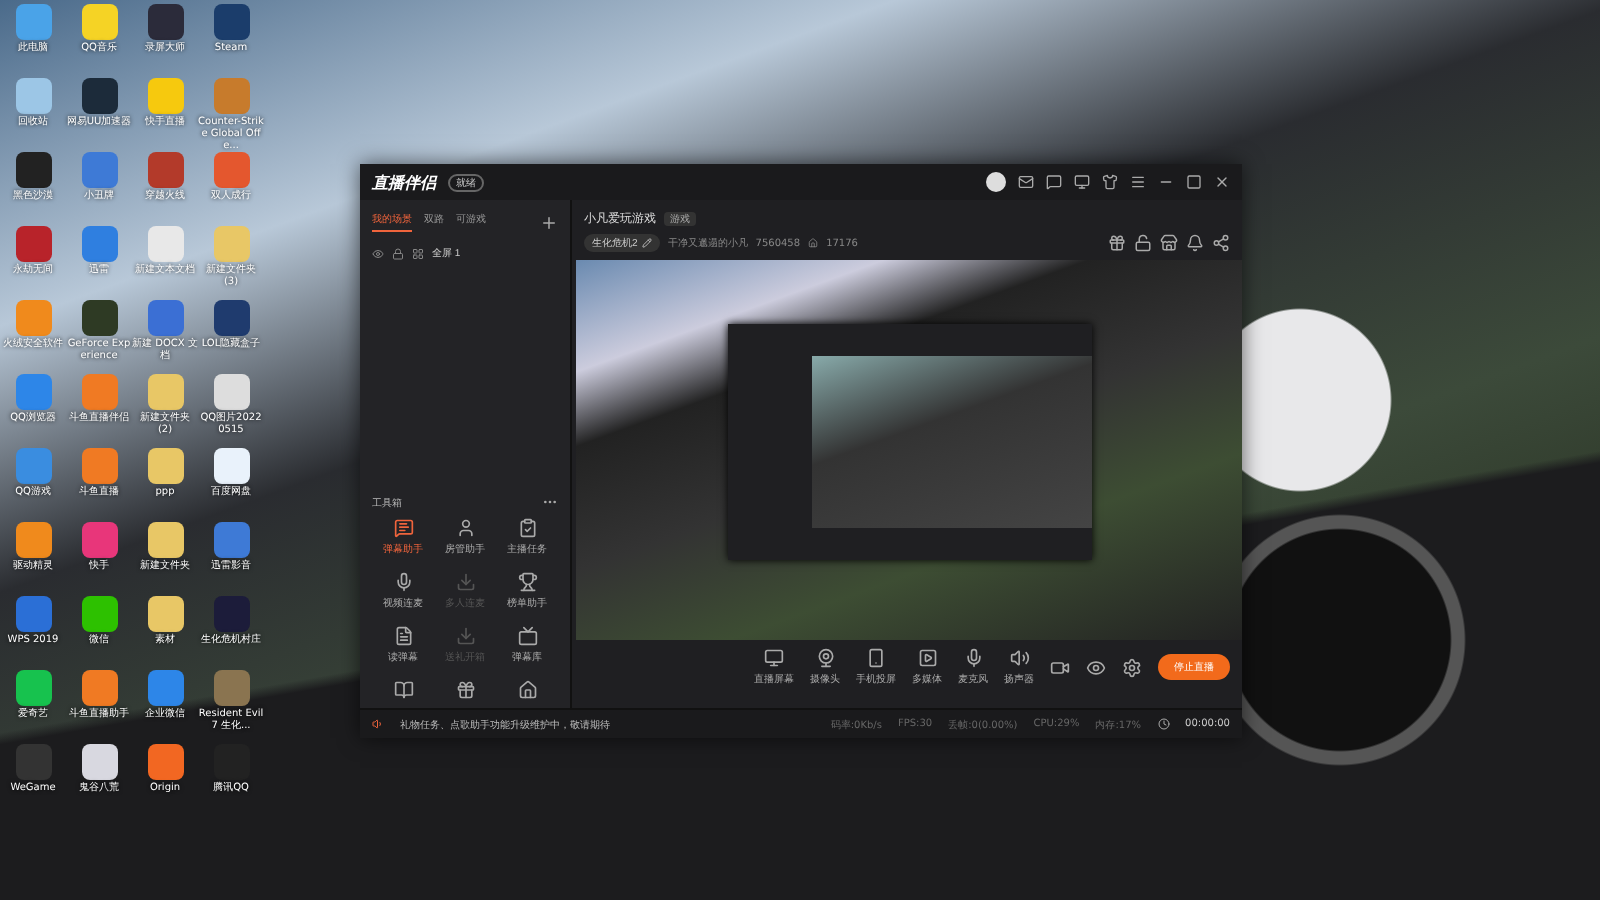 The width and height of the screenshot is (1600, 900). I want to click on app-logo: 直播伴侣, so click(404, 182).